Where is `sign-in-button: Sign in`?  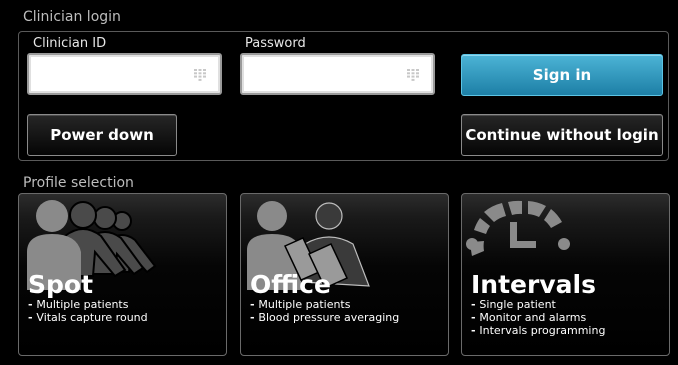
sign-in-button: Sign in is located at coordinates (562, 75).